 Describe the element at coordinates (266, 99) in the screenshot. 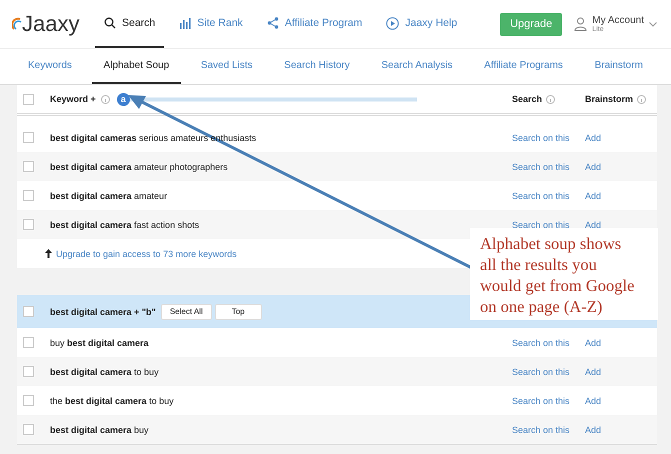

I see `letter-slider-track: a` at that location.